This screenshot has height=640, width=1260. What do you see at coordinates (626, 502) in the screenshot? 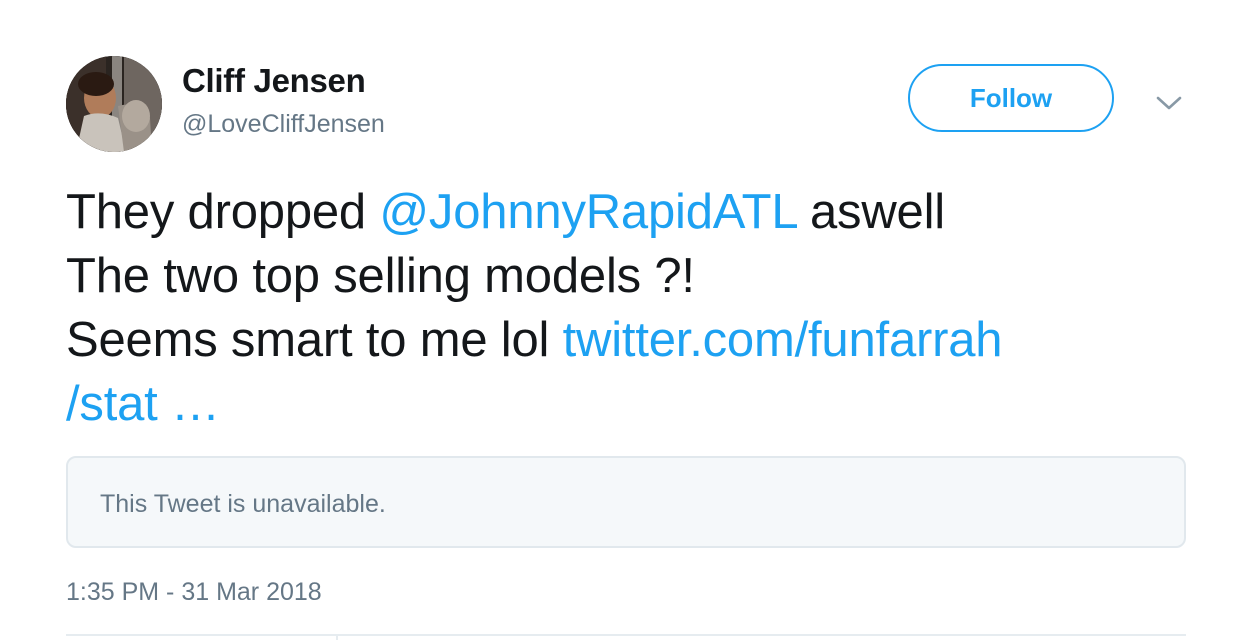
I see `quoted-tweet-box: This Tweet is unavailable.` at bounding box center [626, 502].